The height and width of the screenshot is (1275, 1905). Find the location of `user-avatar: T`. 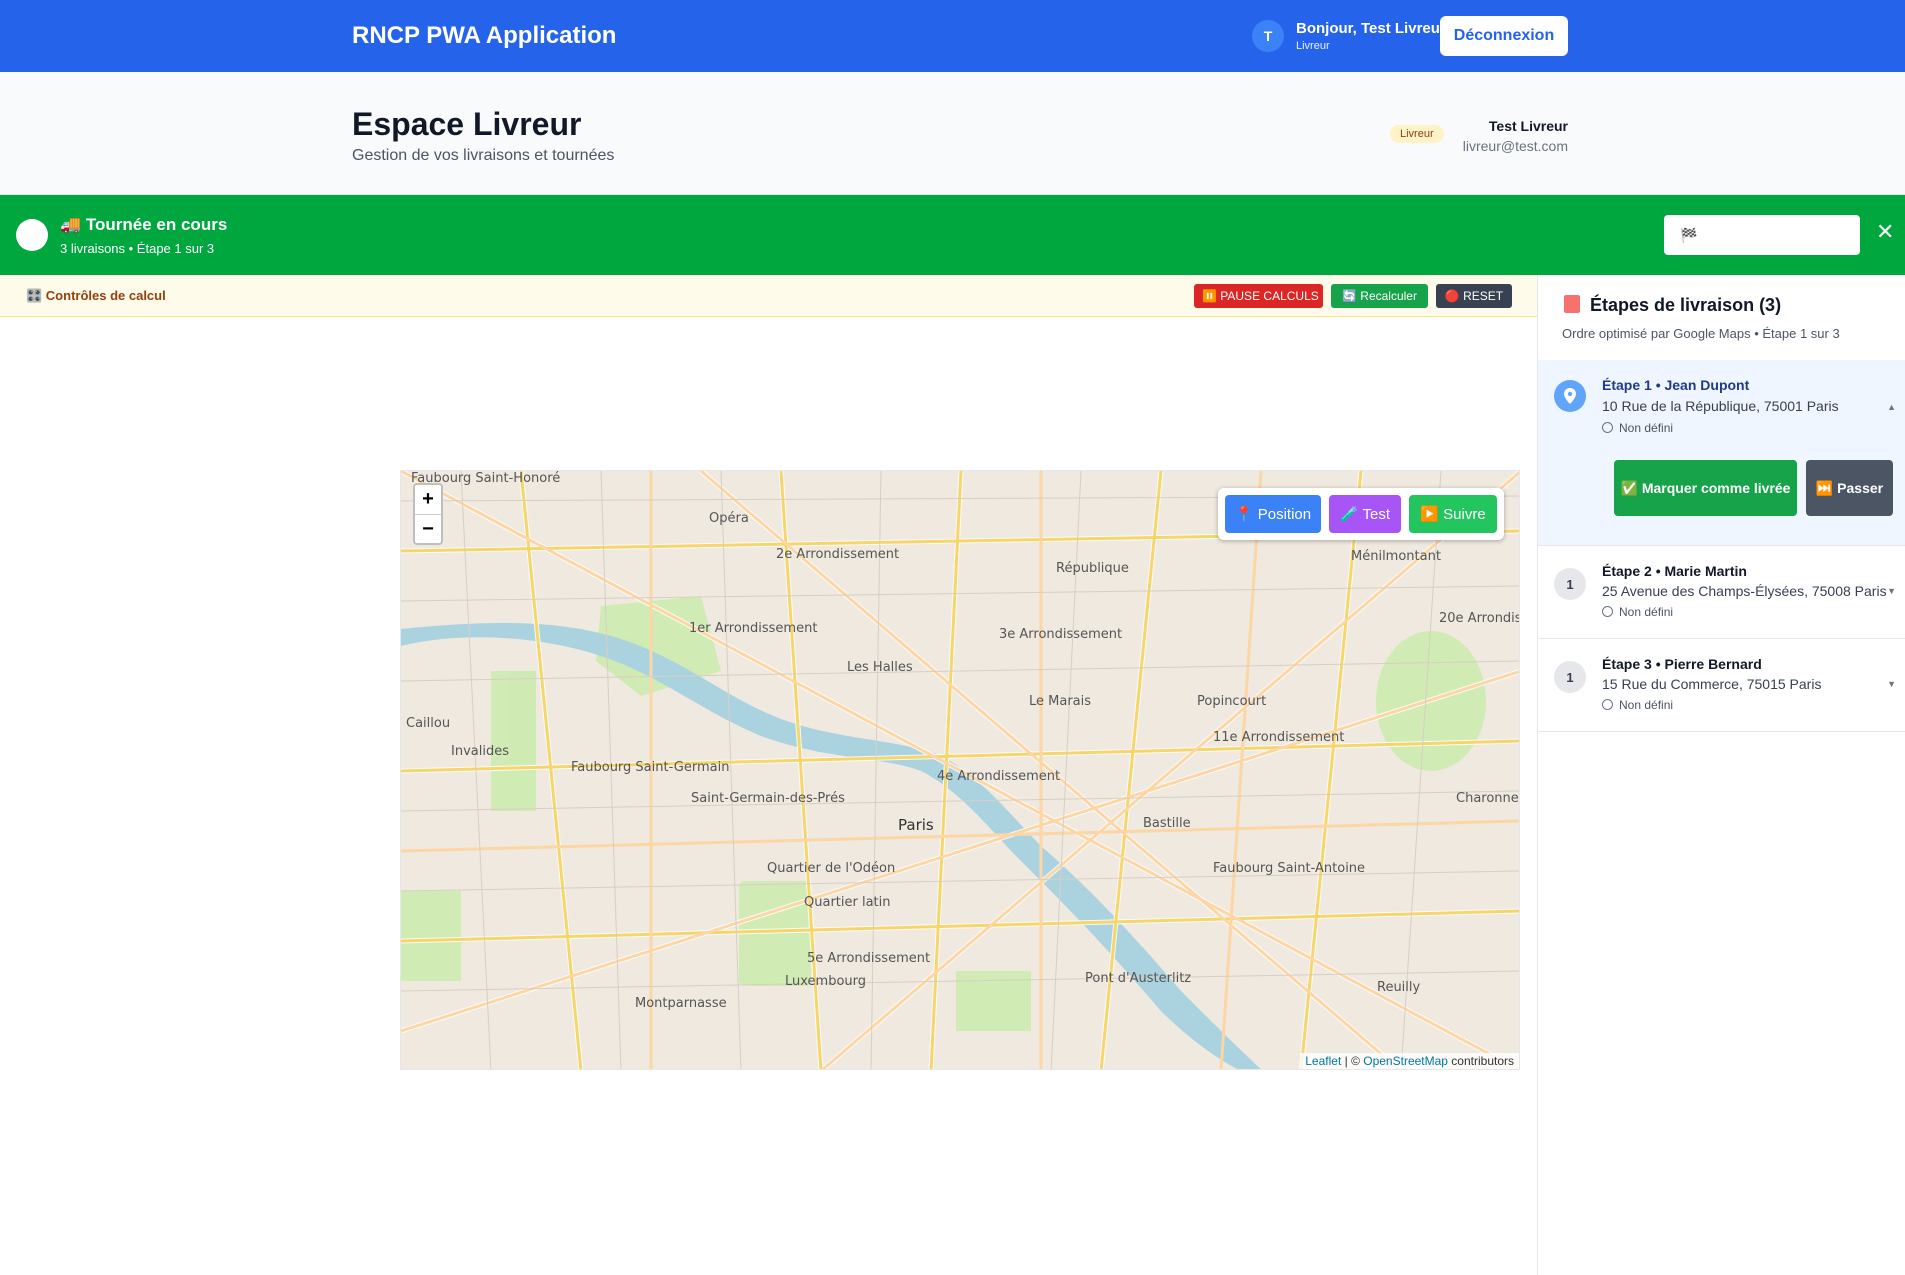

user-avatar: T is located at coordinates (1268, 36).